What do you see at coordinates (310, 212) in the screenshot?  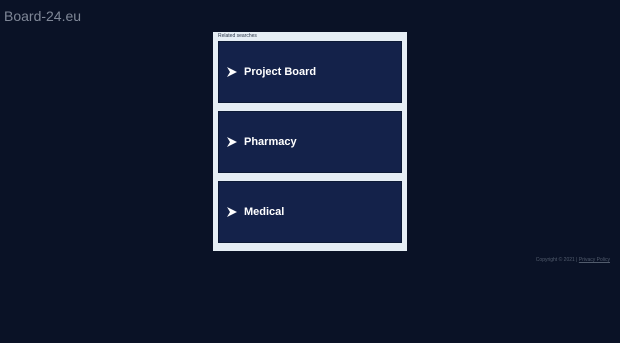 I see `result-item-medical: Medical` at bounding box center [310, 212].